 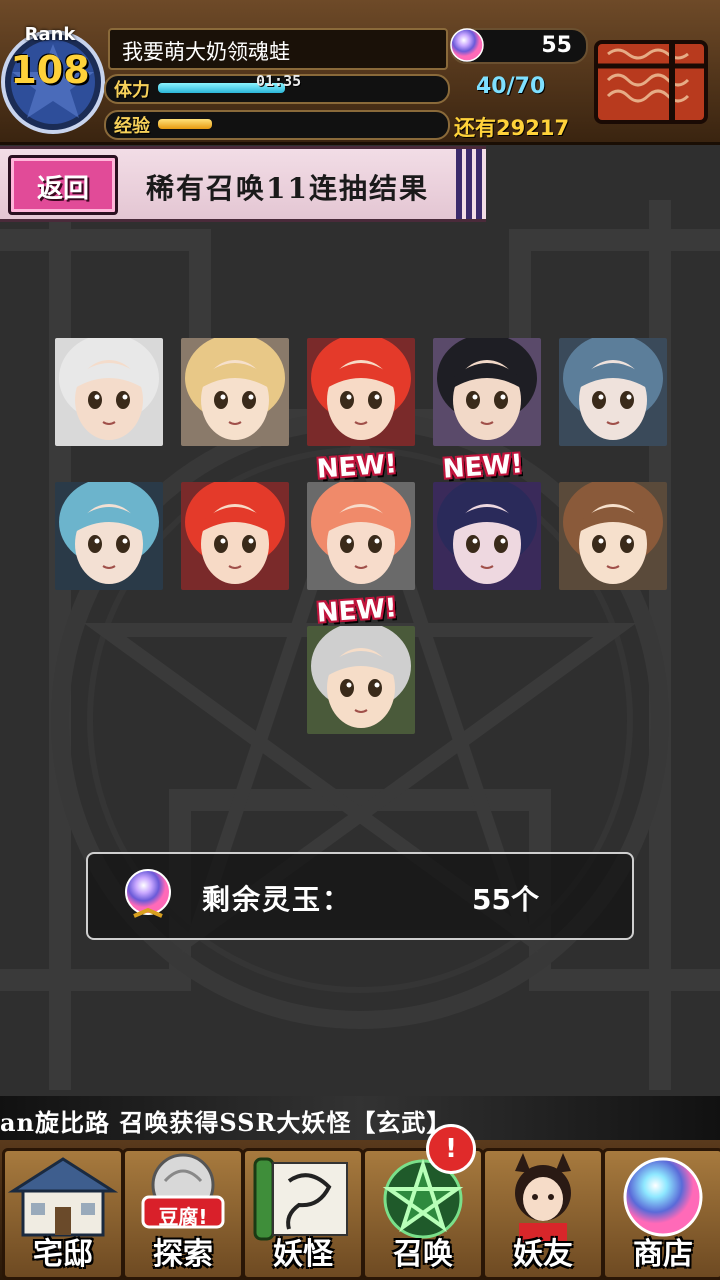 I want to click on nav-summon-label: 召唤, so click(x=423, y=1254).